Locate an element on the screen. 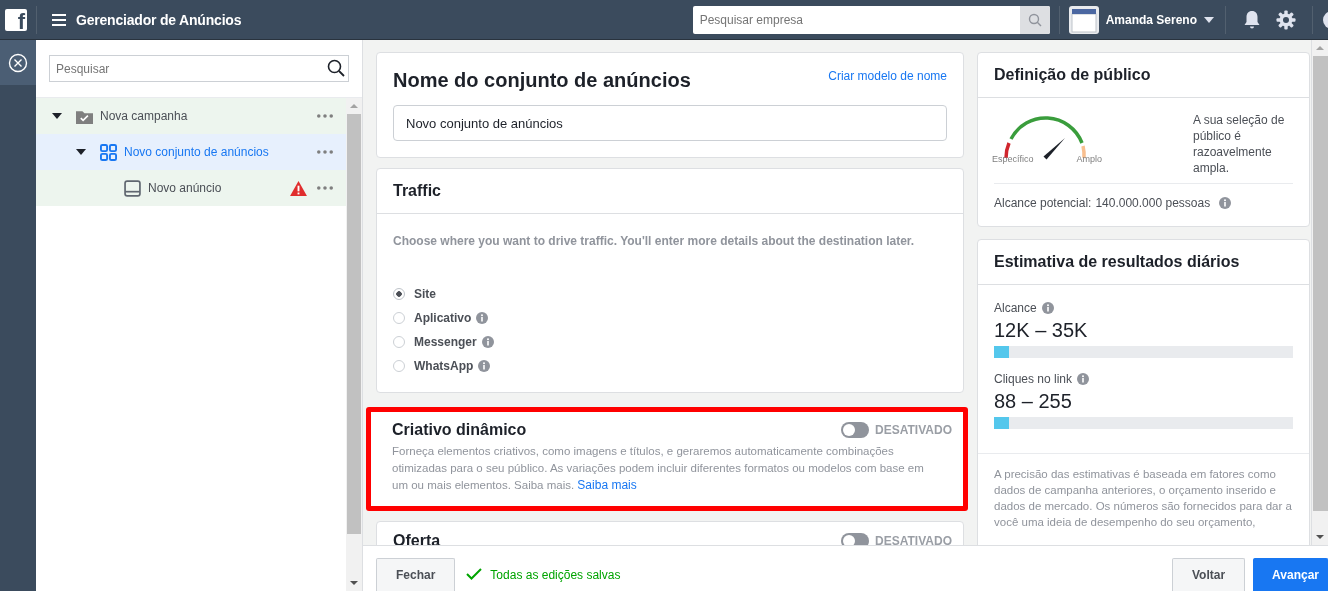  metric-label: Alcance is located at coordinates (1015, 308).